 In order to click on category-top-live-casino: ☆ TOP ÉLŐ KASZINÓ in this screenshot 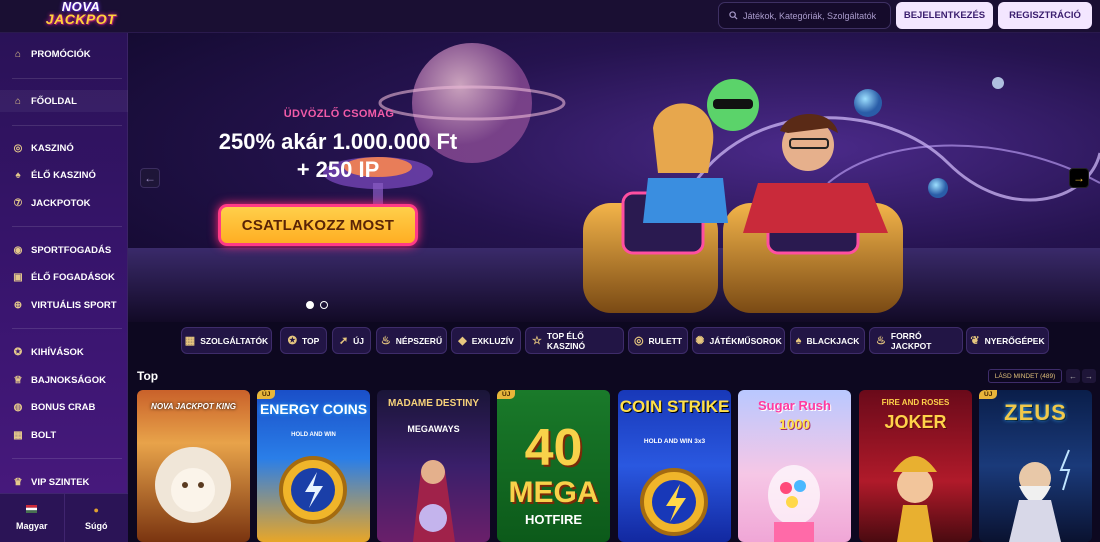, I will do `click(574, 340)`.